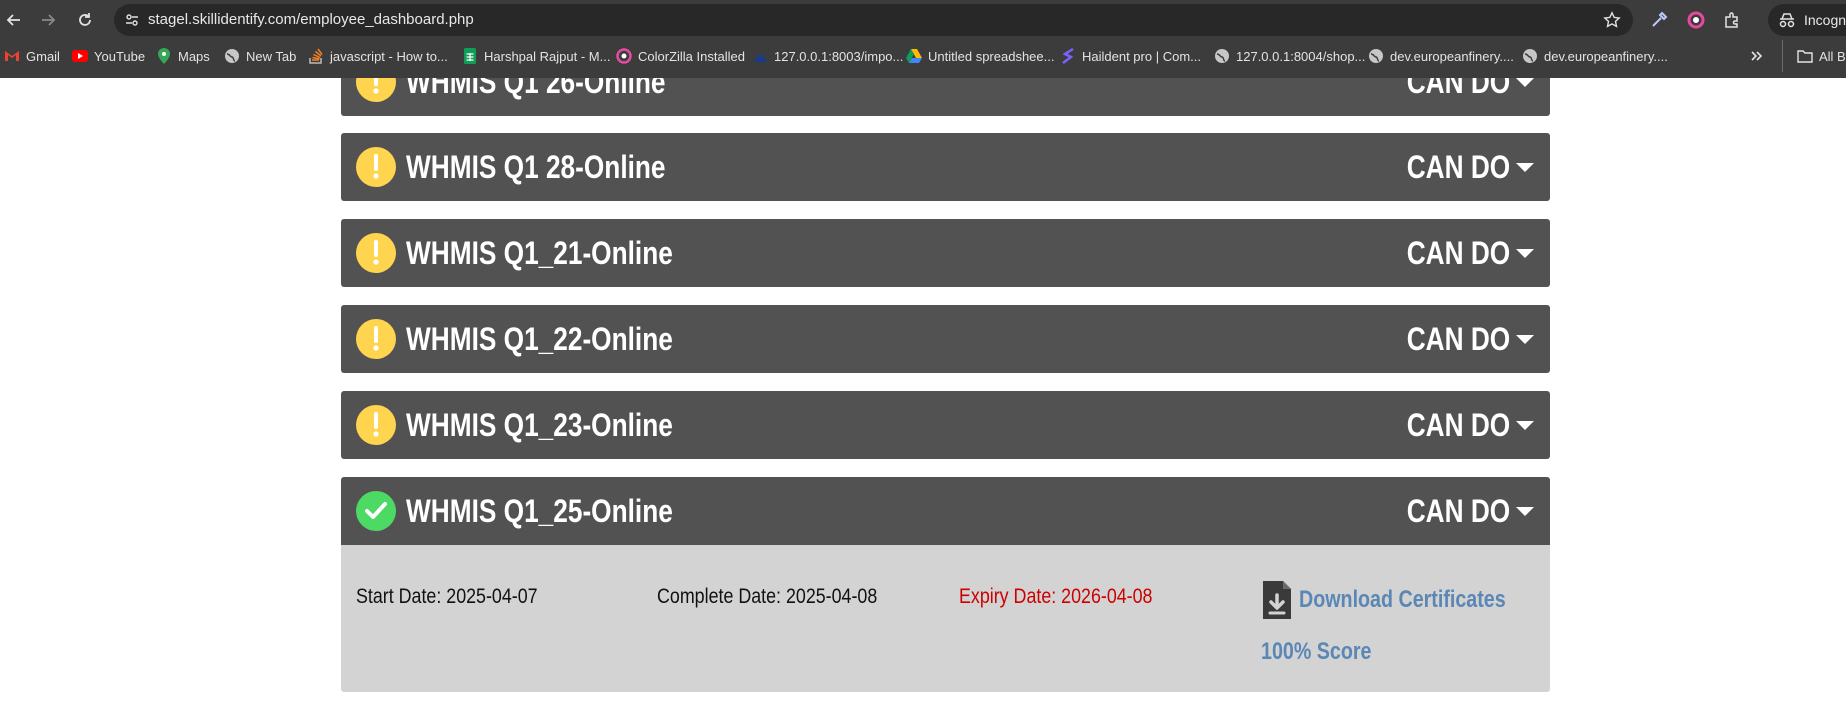  Describe the element at coordinates (14, 20) in the screenshot. I see `back-icon` at that location.